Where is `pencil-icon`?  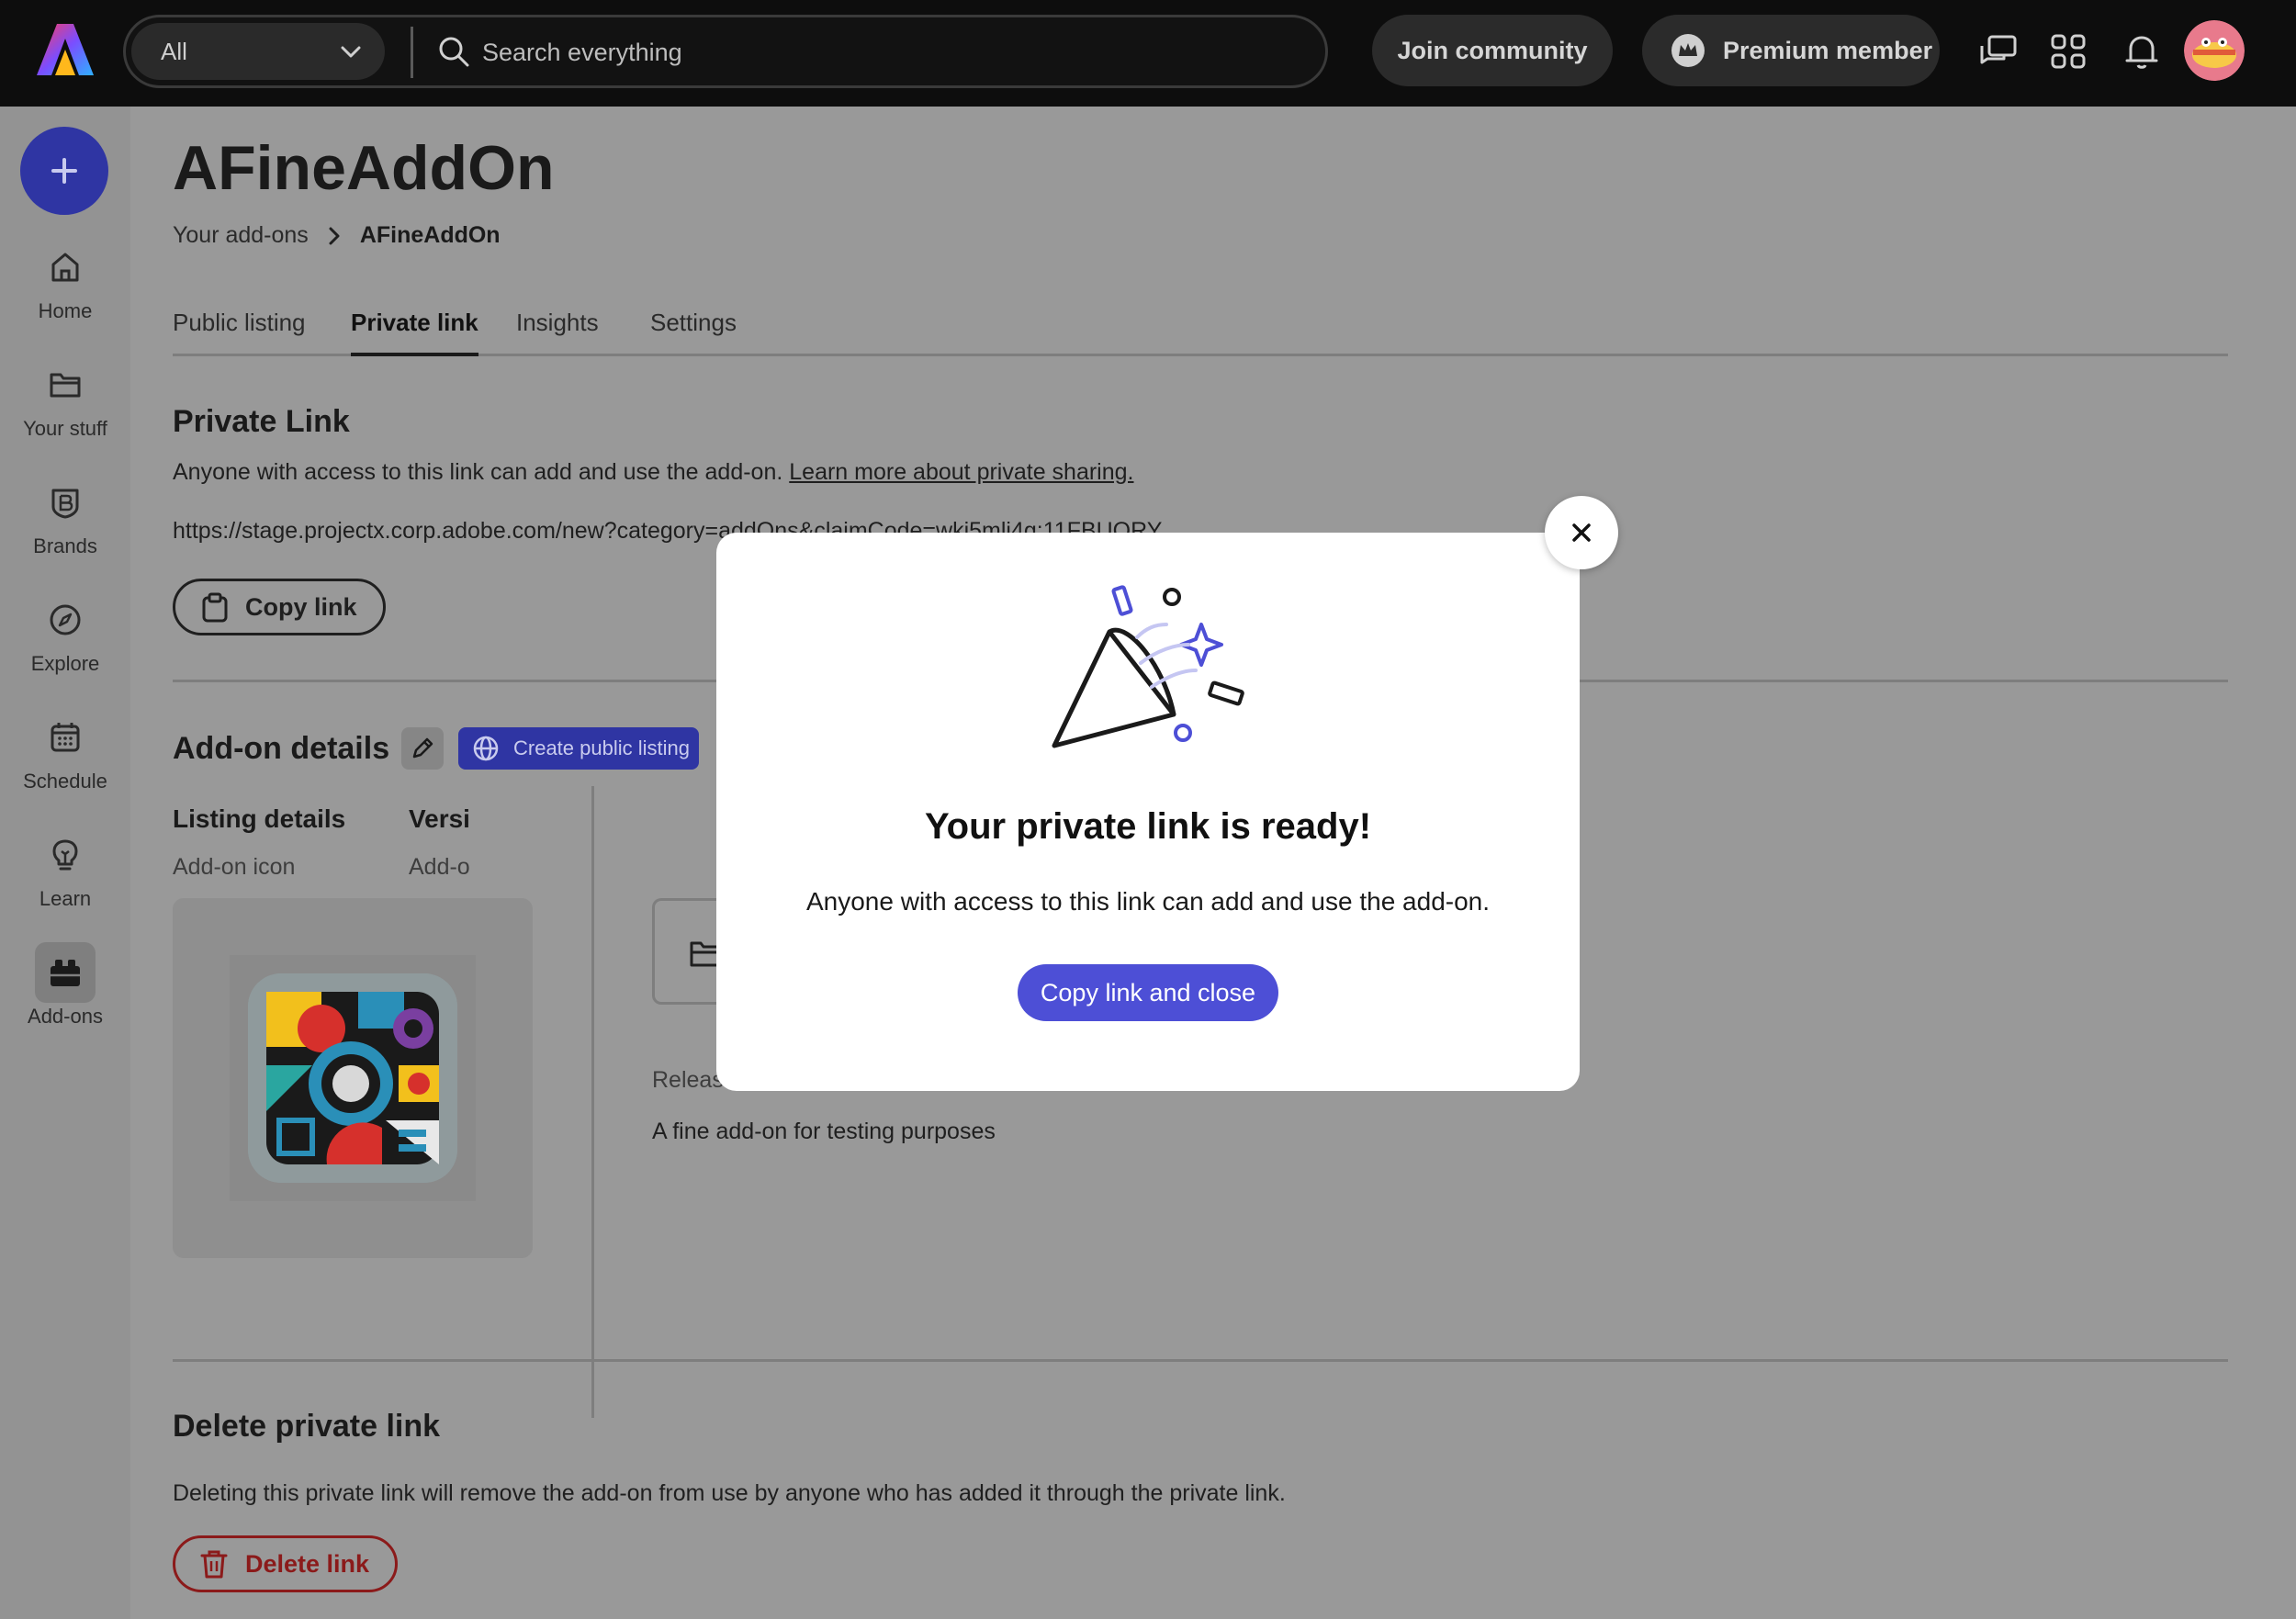
pencil-icon is located at coordinates (422, 748).